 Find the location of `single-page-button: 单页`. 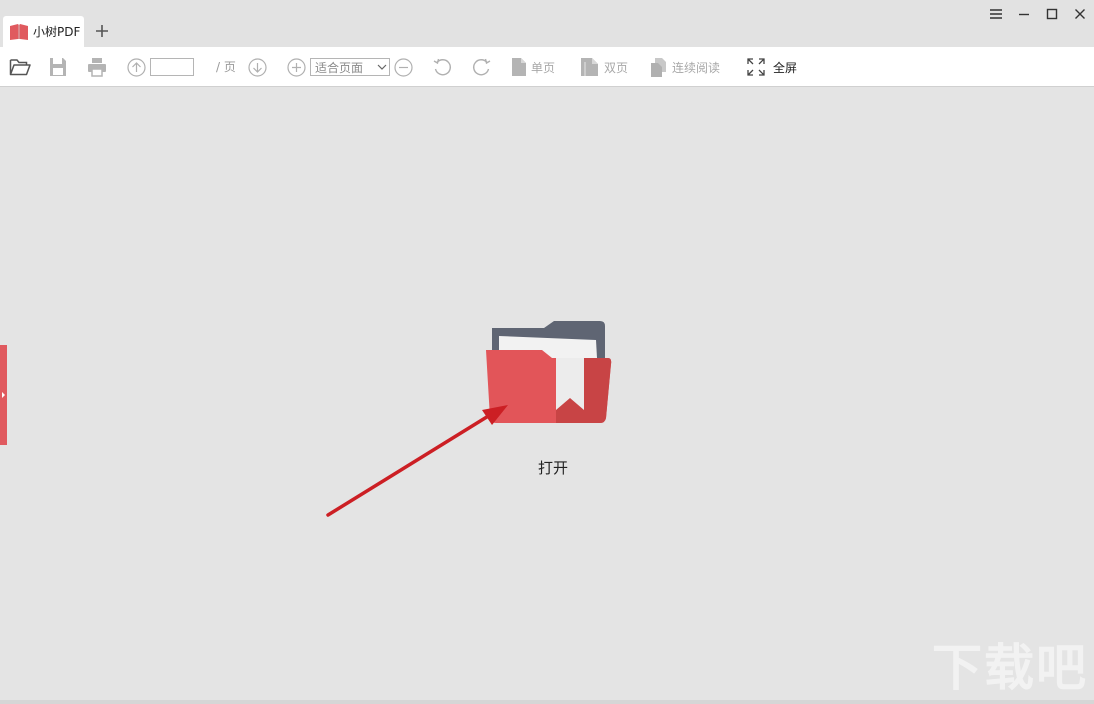

single-page-button: 单页 is located at coordinates (533, 67).